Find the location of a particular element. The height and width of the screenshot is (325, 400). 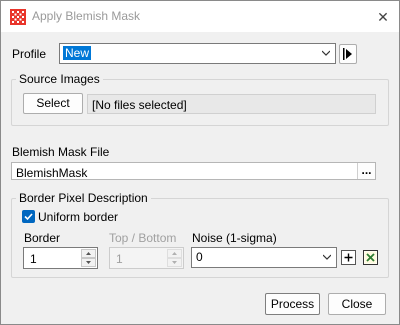

plus-icon is located at coordinates (348, 257).